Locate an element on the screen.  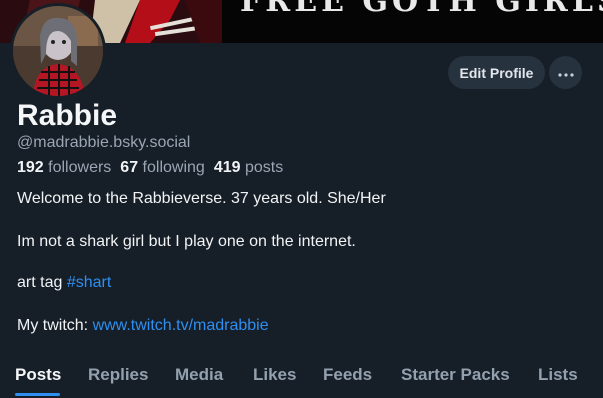
tab-posts: Posts is located at coordinates (38, 375).